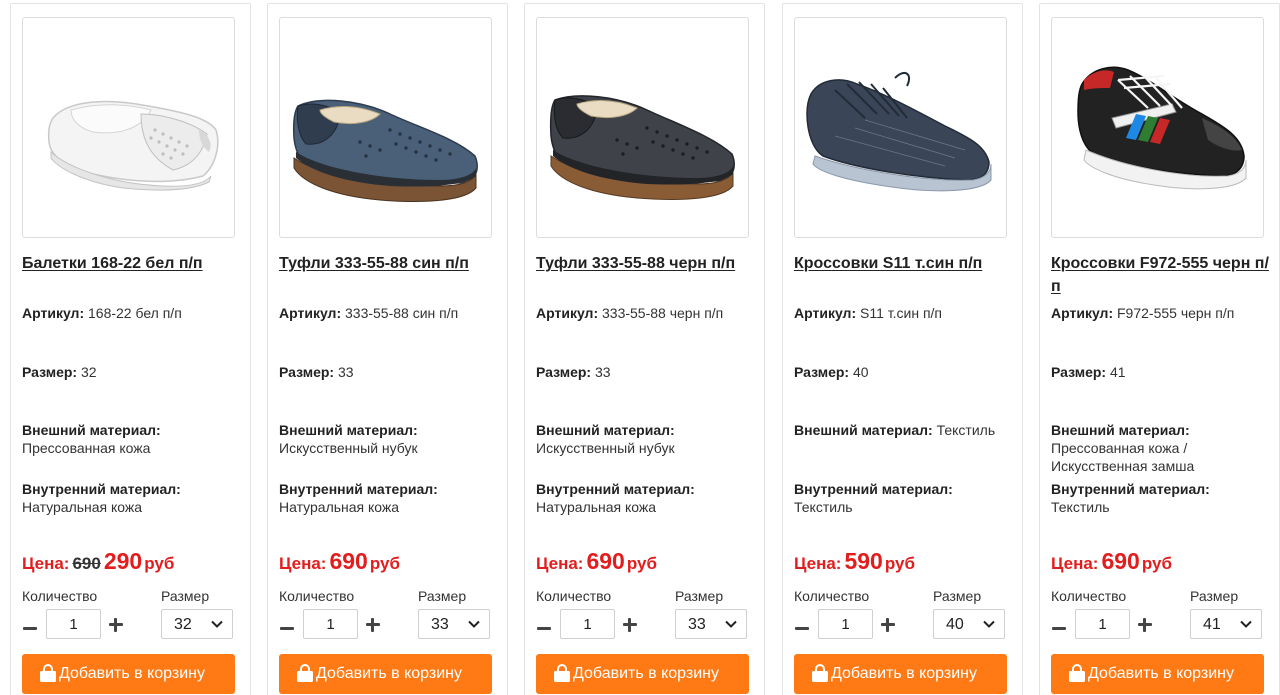 The image size is (1280, 695). What do you see at coordinates (907, 263) in the screenshot?
I see `product-title: Кроссовки S11 т.син п/п` at bounding box center [907, 263].